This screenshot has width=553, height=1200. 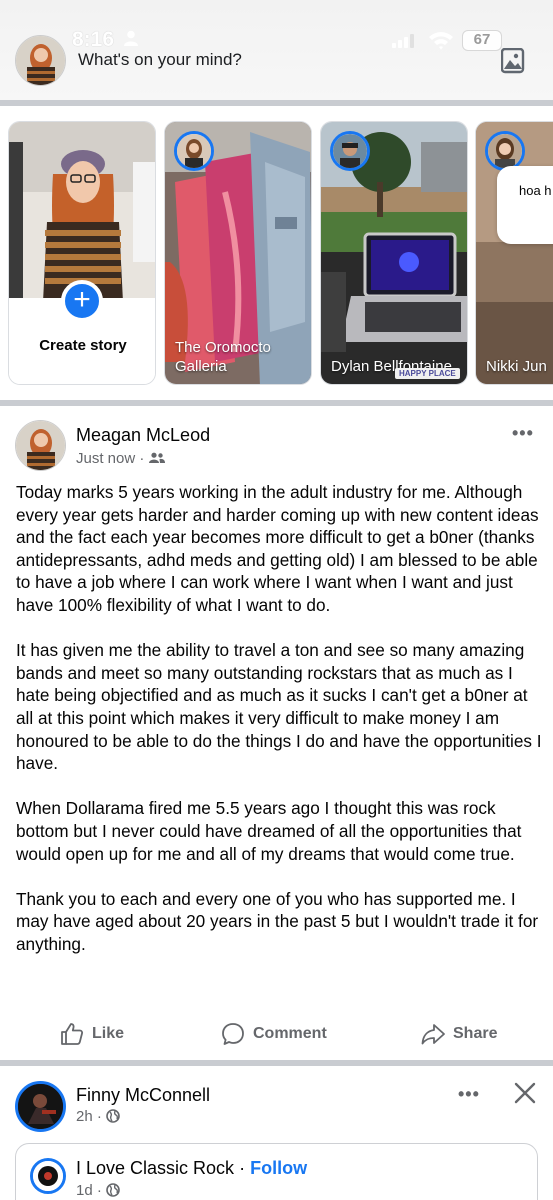 What do you see at coordinates (525, 1093) in the screenshot?
I see `close-icon` at bounding box center [525, 1093].